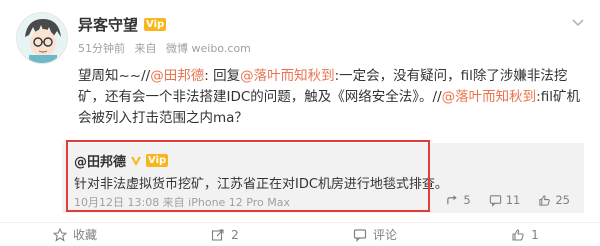  What do you see at coordinates (84, 235) in the screenshot?
I see `favorite-label: 收藏` at bounding box center [84, 235].